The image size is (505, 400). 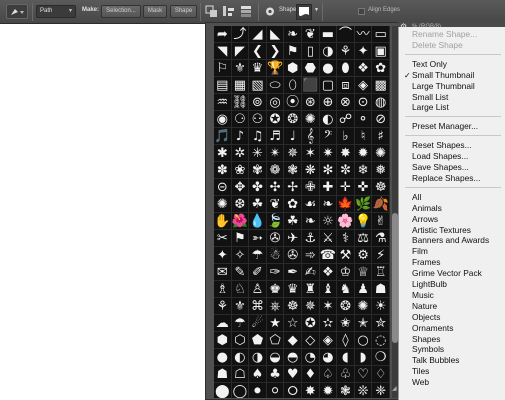 I want to click on shape-thumbnail: ⚖, so click(x=363, y=238).